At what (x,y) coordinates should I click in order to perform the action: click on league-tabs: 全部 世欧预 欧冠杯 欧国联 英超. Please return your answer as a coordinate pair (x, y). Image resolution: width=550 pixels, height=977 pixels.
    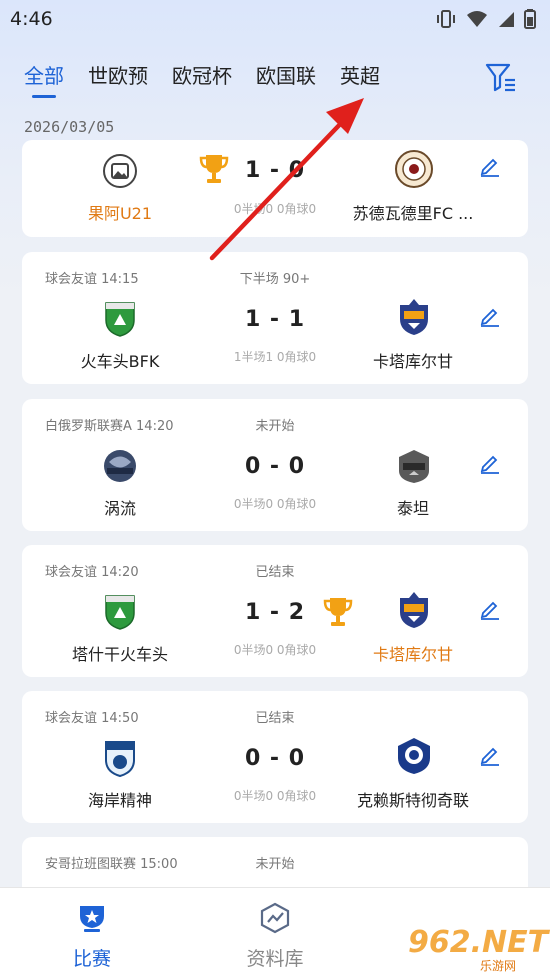
    Looking at the image, I should click on (202, 79).